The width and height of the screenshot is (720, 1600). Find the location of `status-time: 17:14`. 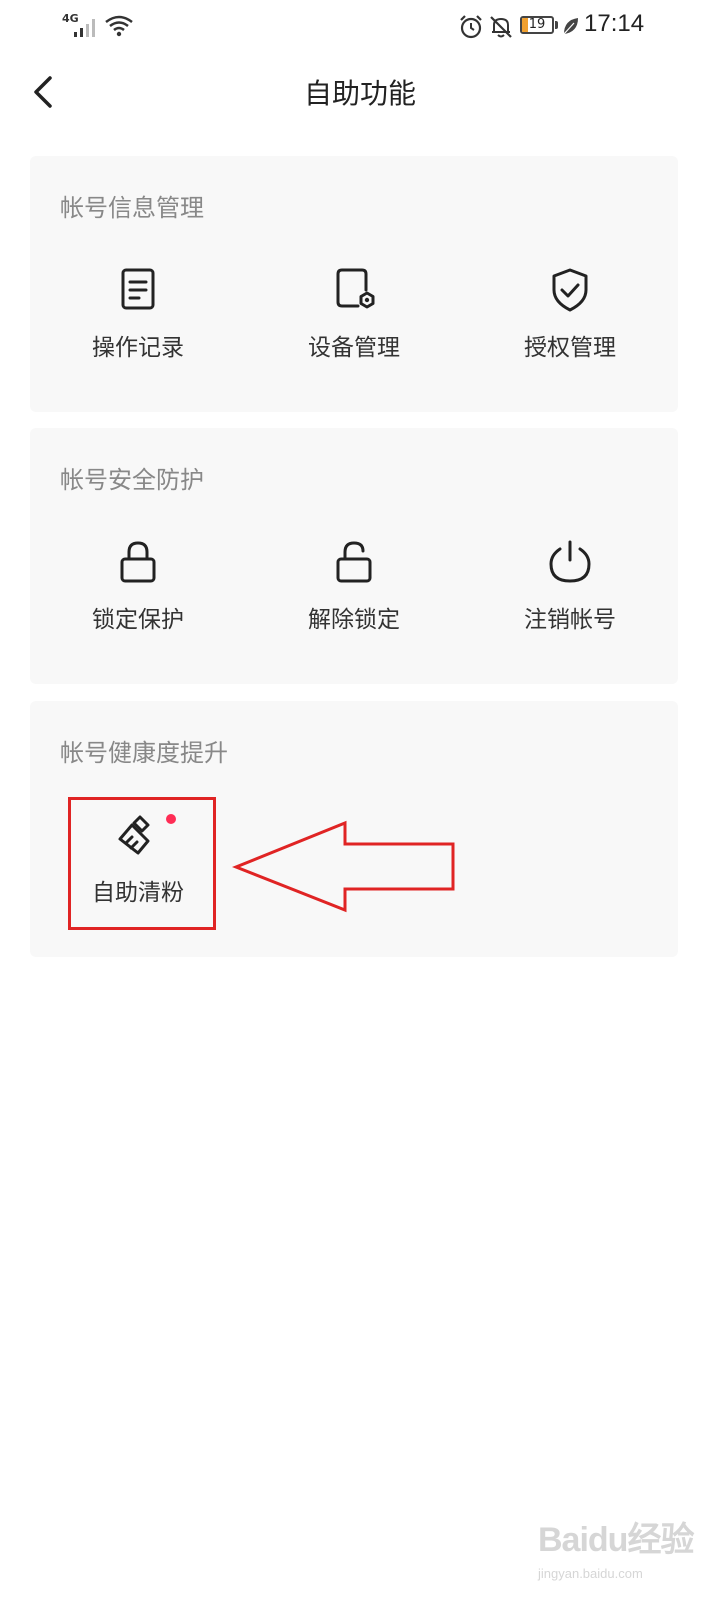

status-time: 17:14 is located at coordinates (614, 23).